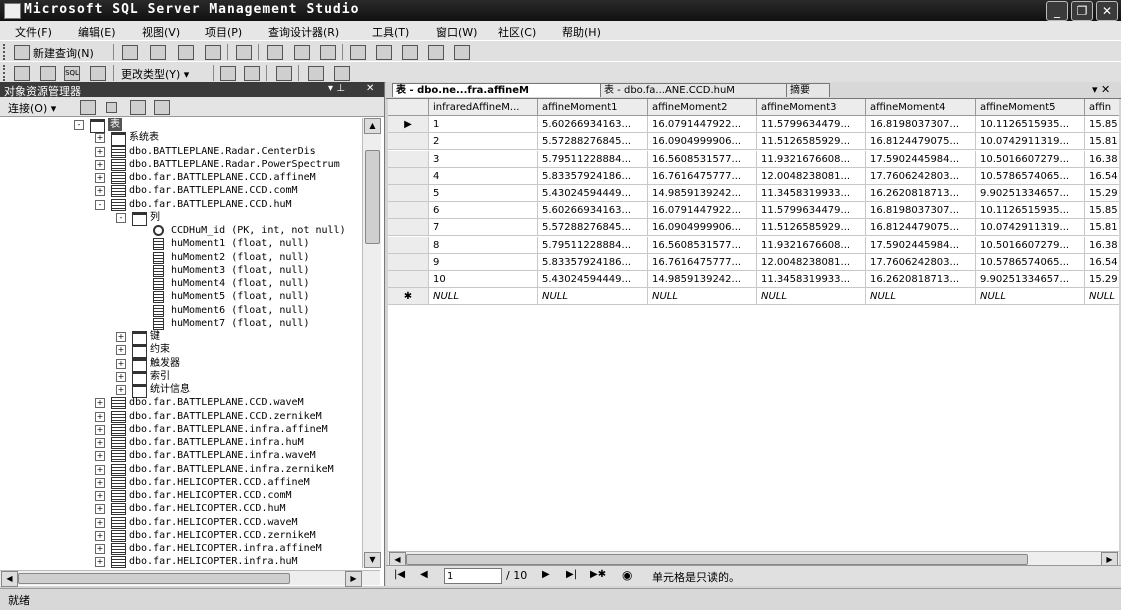 The image size is (1121, 610). What do you see at coordinates (1057, 11) in the screenshot?
I see `minimize-button: _` at bounding box center [1057, 11].